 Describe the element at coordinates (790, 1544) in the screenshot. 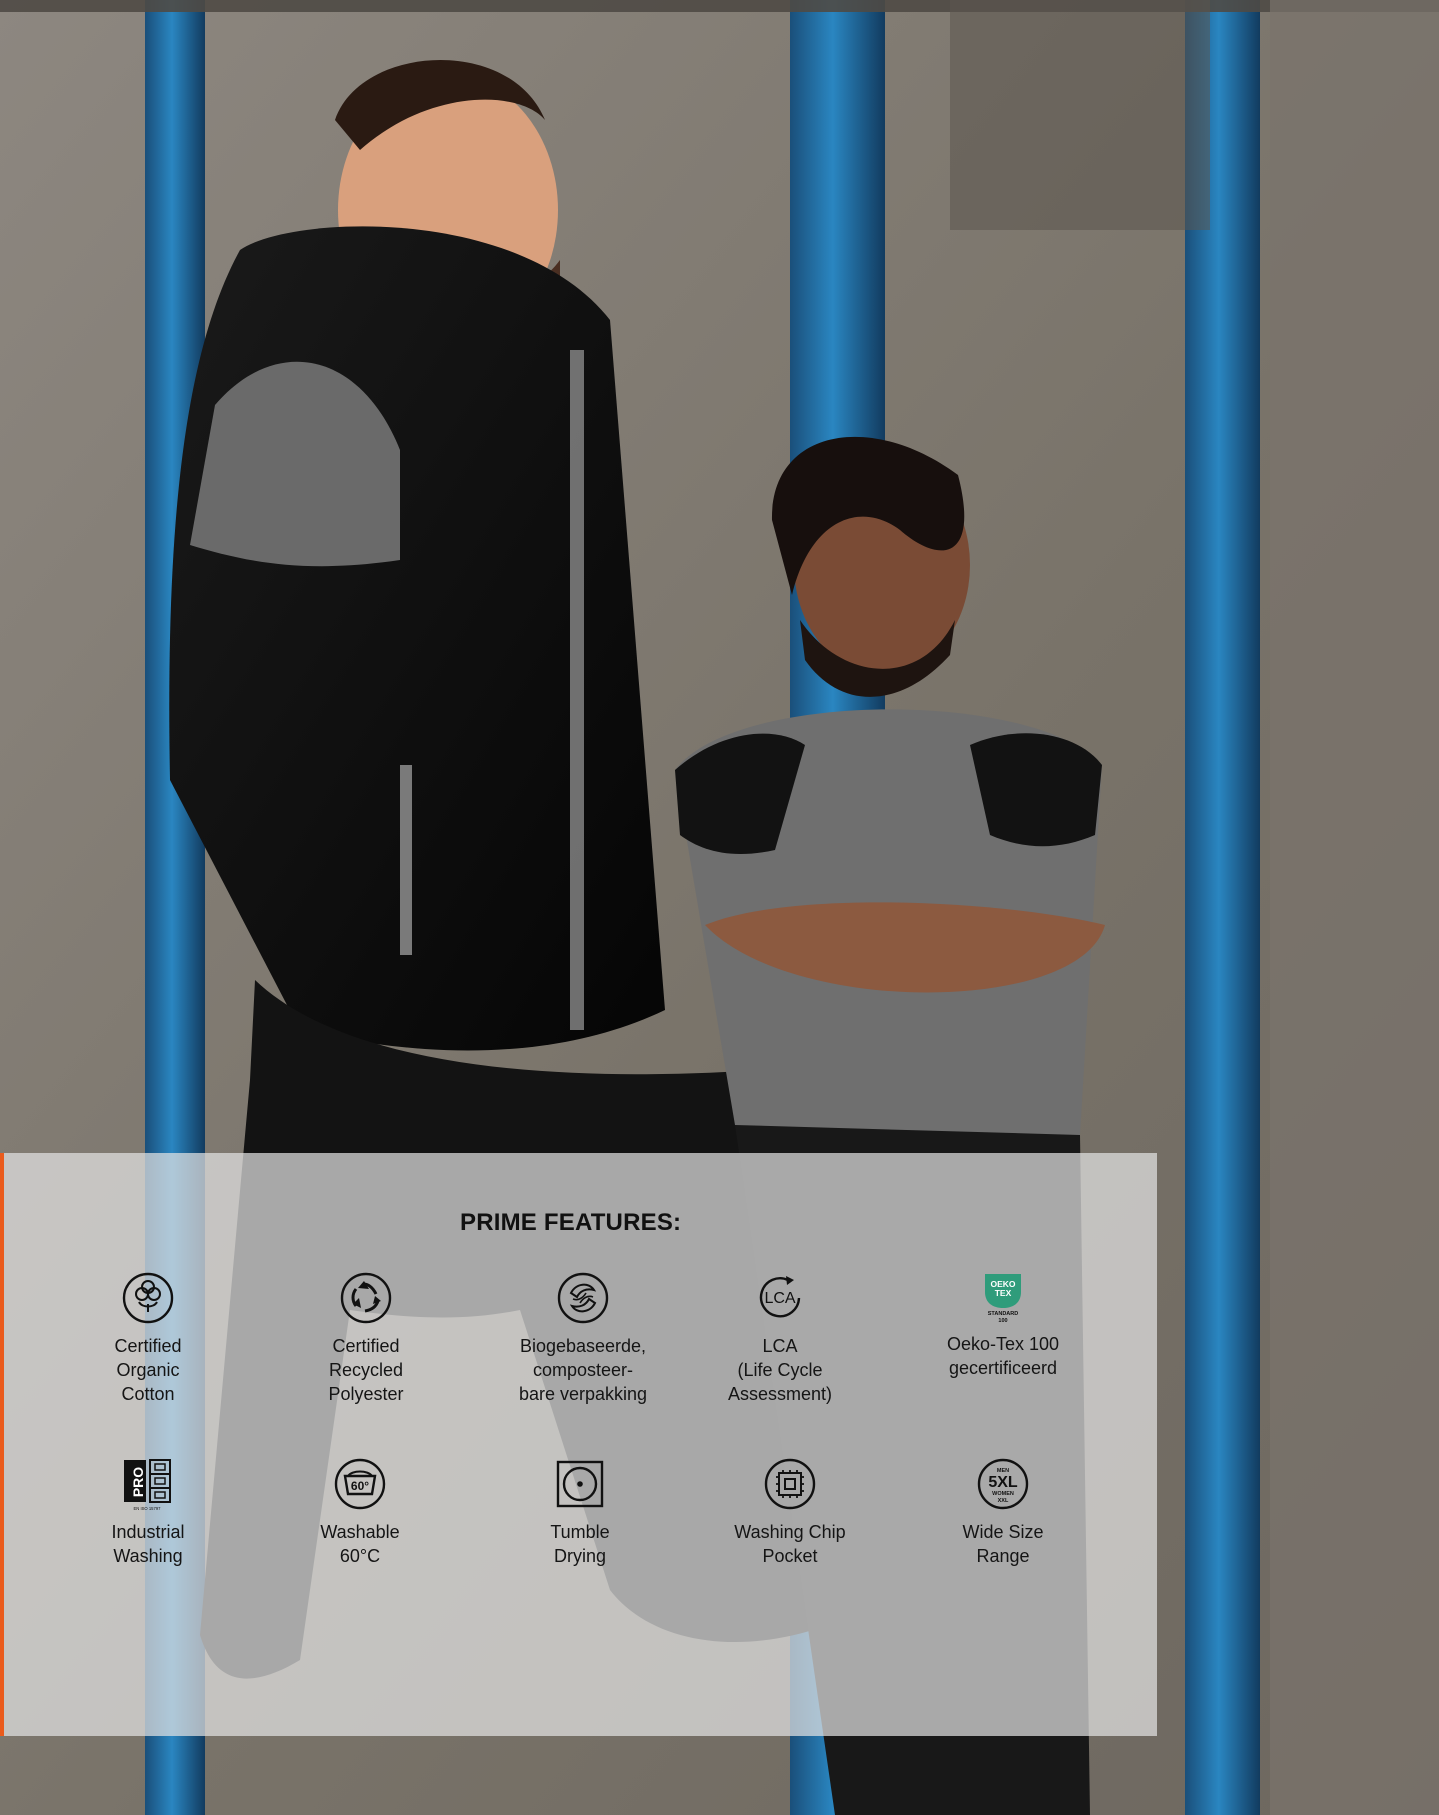

I see `feature-label-washing-chip-pocket: Washing Chip Pocket` at that location.